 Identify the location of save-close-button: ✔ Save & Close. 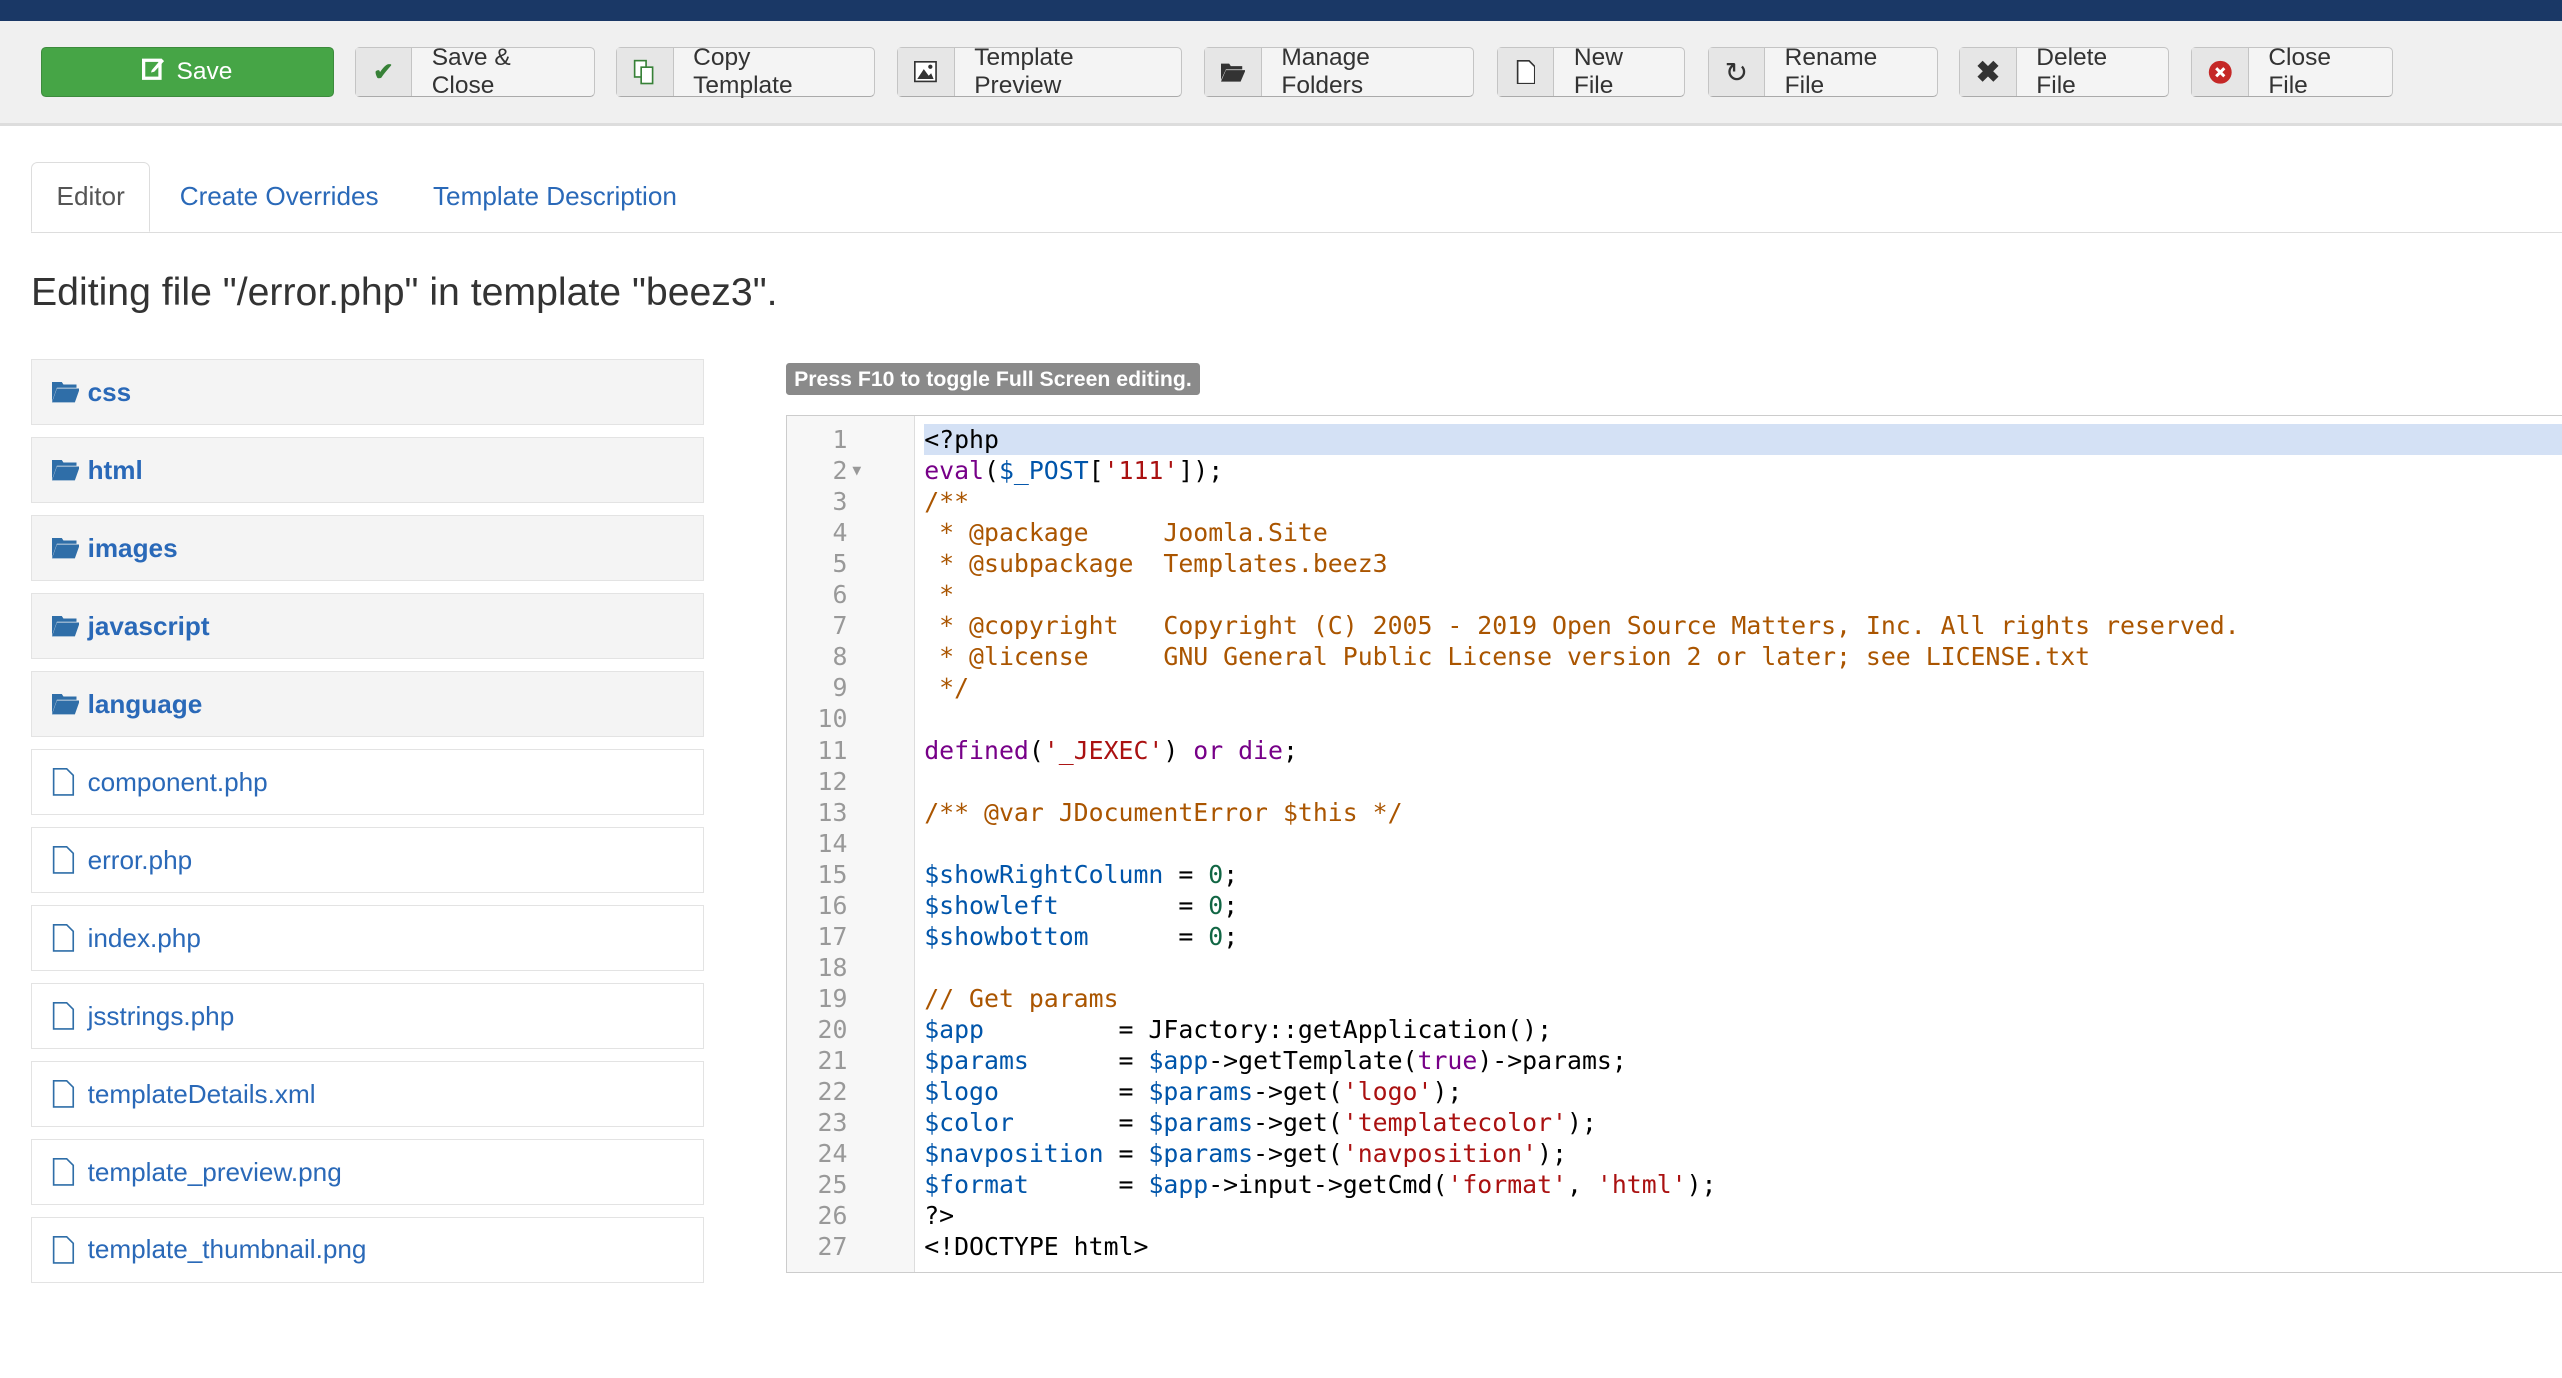
(475, 72).